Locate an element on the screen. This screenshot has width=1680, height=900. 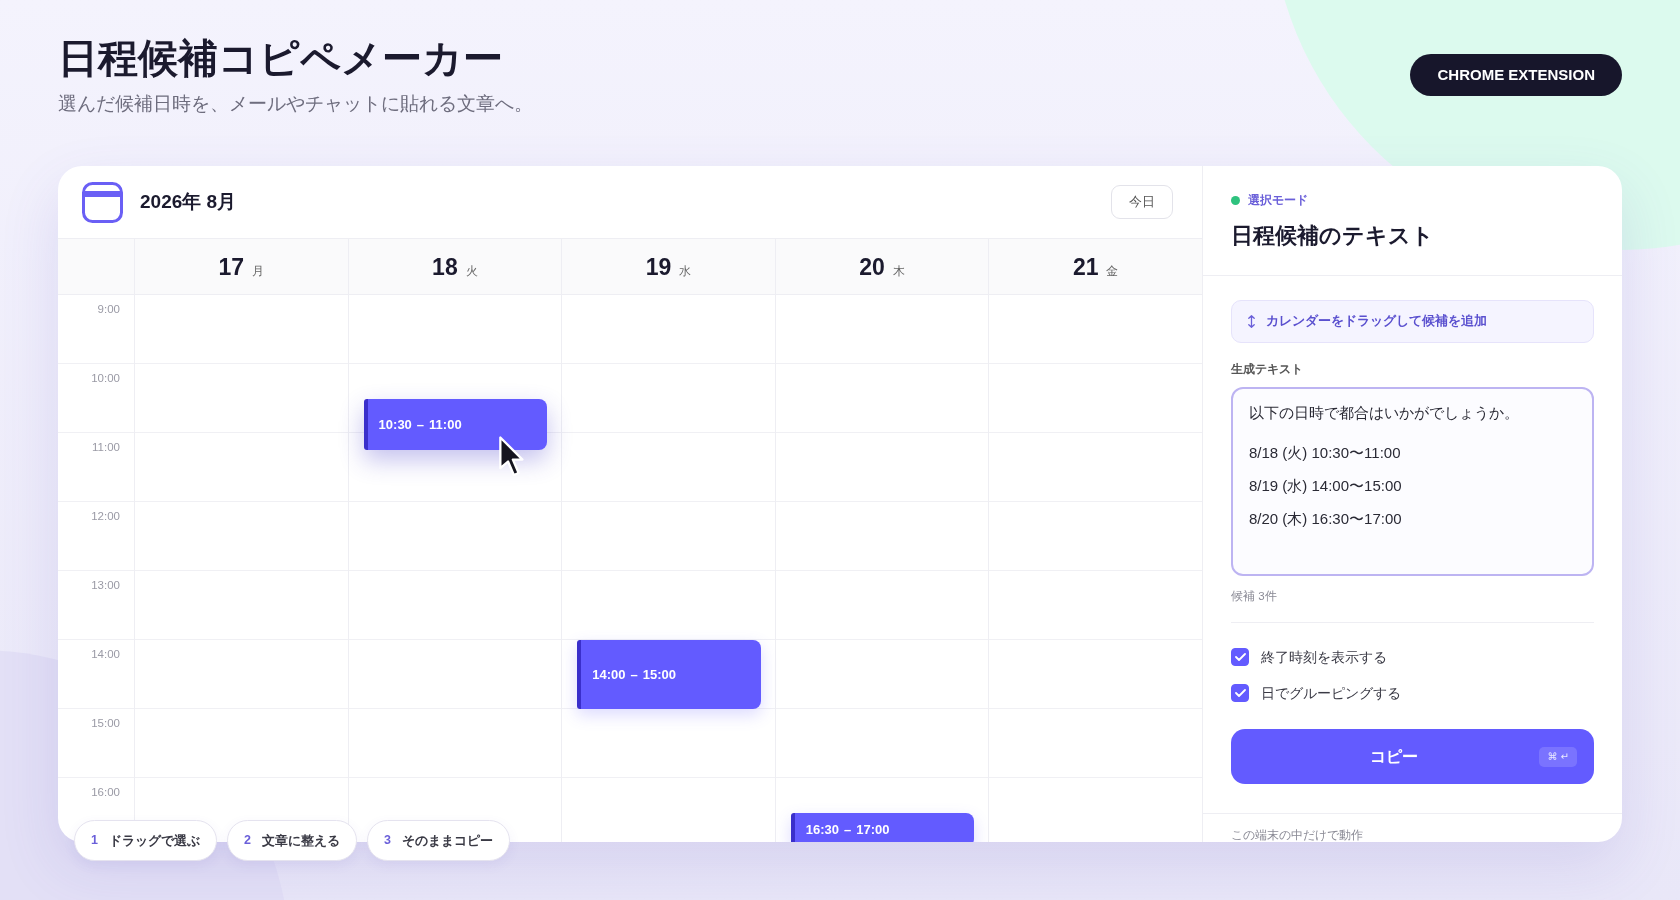
time-label: 9:00 is located at coordinates (108, 309).